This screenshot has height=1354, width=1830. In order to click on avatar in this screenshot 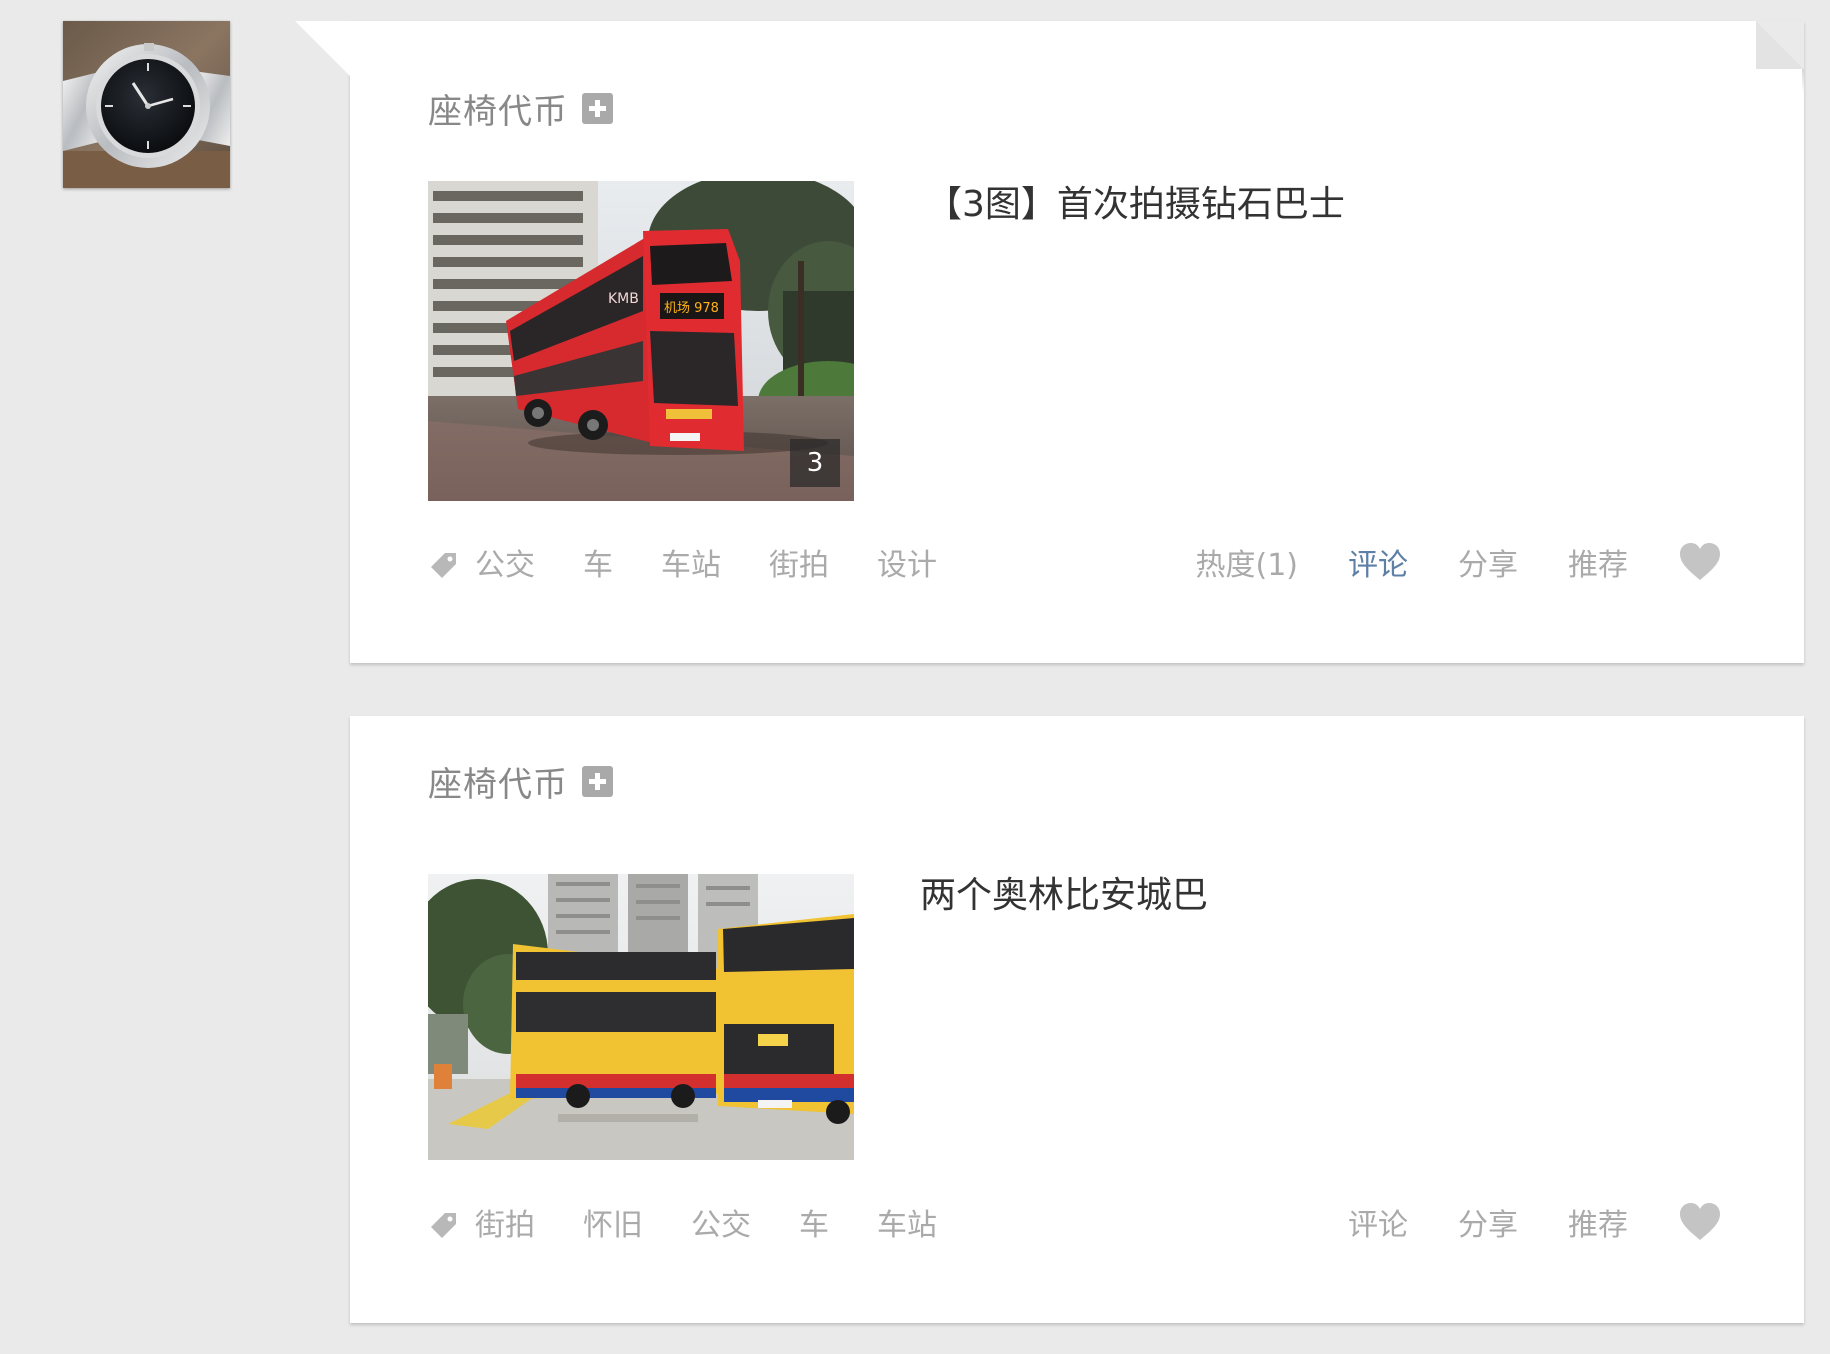, I will do `click(146, 104)`.